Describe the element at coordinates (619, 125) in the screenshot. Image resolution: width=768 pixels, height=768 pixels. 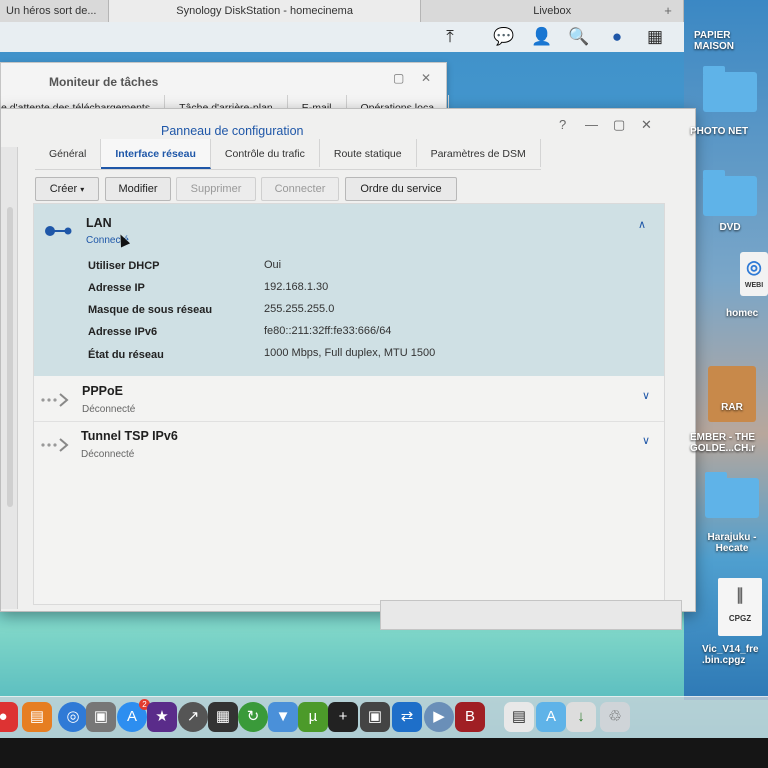
I see `maximize-icon: ▢` at that location.